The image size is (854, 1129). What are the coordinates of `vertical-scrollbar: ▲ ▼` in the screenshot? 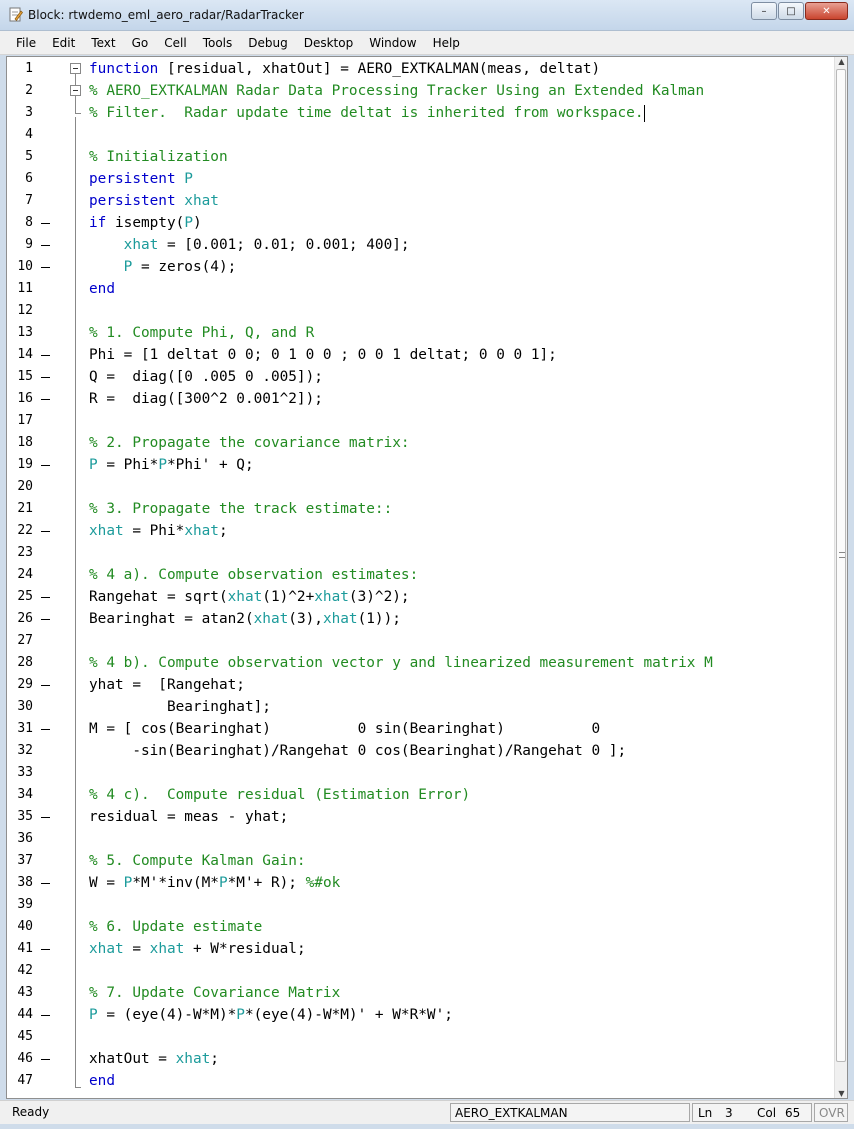 It's located at (840, 577).